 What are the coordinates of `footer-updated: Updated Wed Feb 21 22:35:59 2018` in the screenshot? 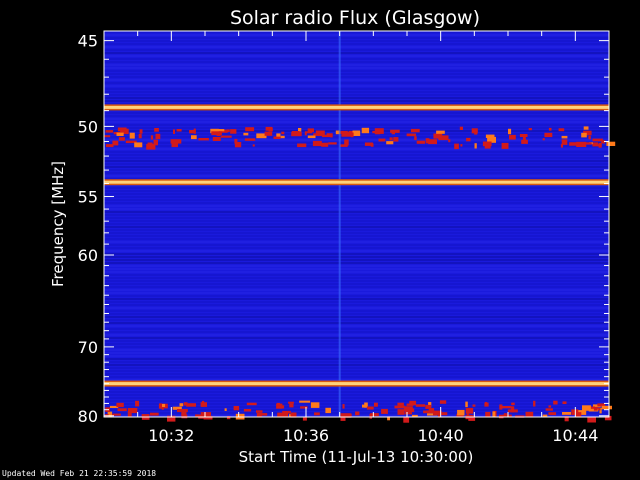 It's located at (79, 473).